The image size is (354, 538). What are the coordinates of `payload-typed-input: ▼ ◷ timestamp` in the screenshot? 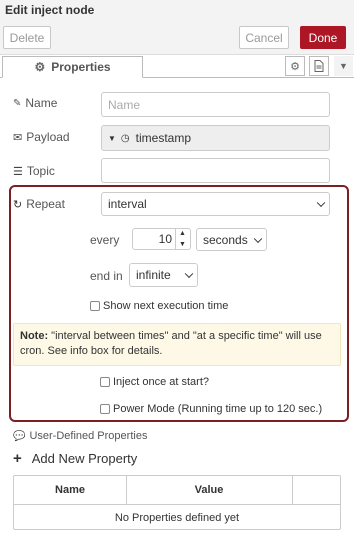 It's located at (215, 138).